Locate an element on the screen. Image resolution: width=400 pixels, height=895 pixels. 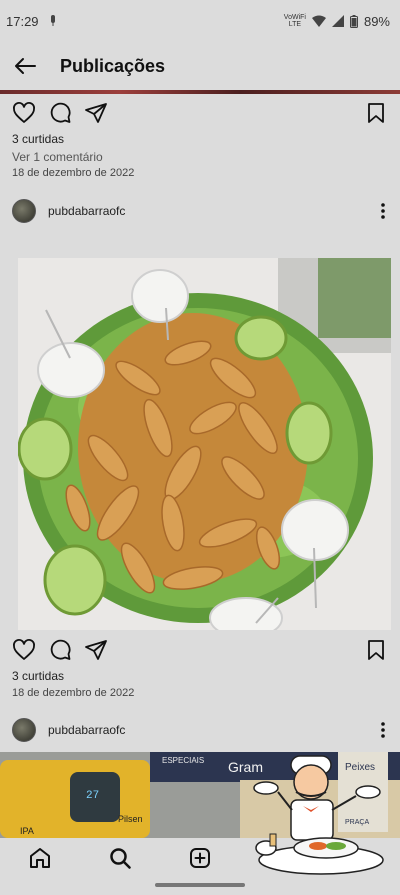
wifi-icon is located at coordinates (318, 21).